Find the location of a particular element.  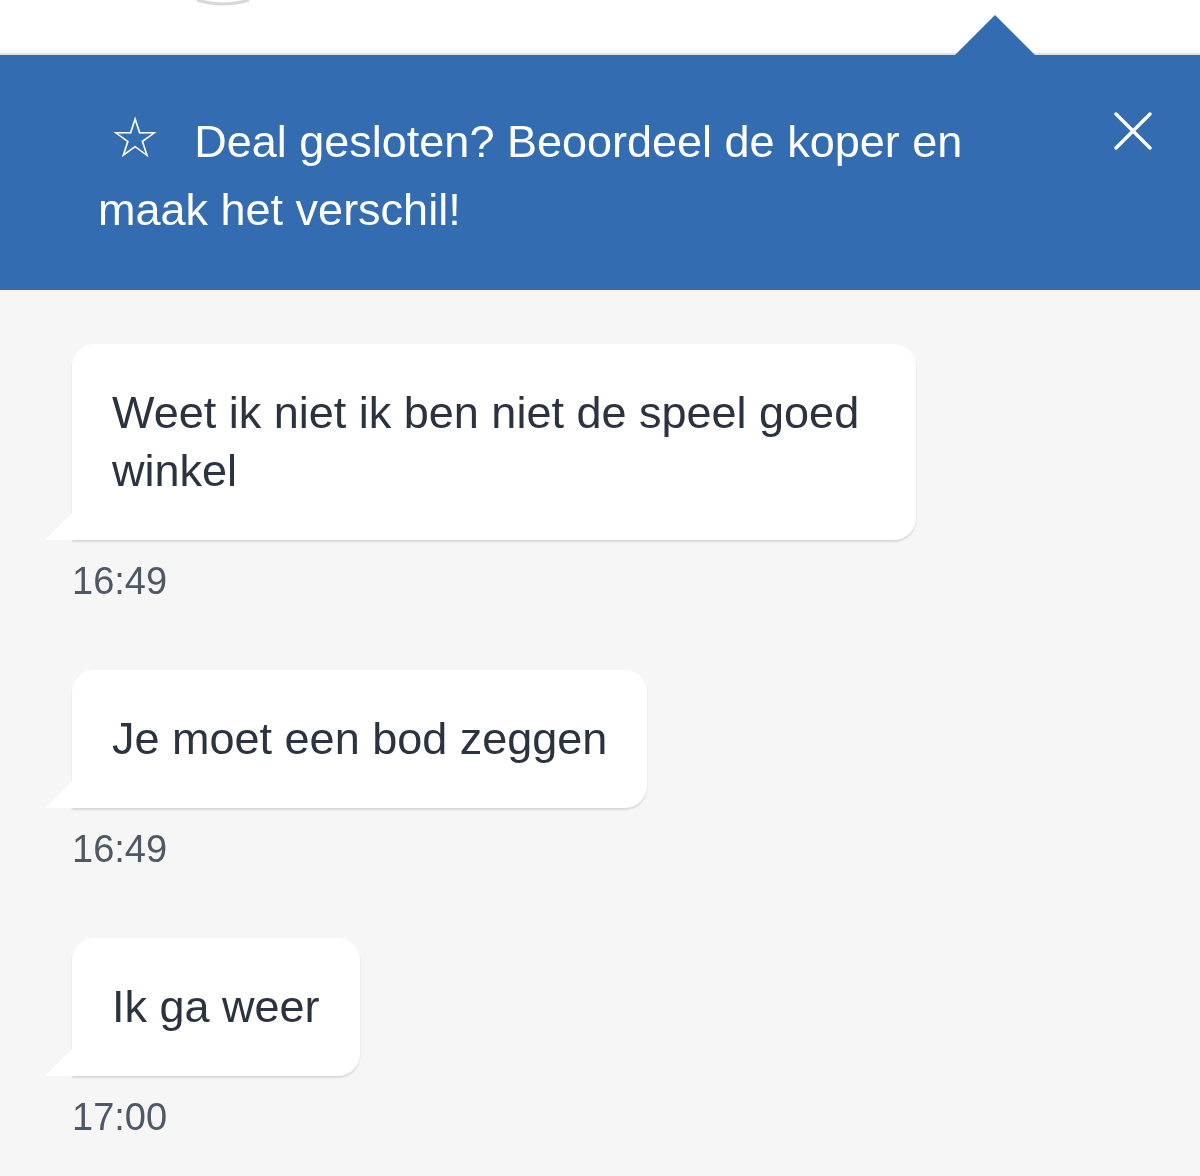

banner-message: ☆ Deal gesloten? Beoordeel de koper en maak het verschil! is located at coordinates (531, 170).